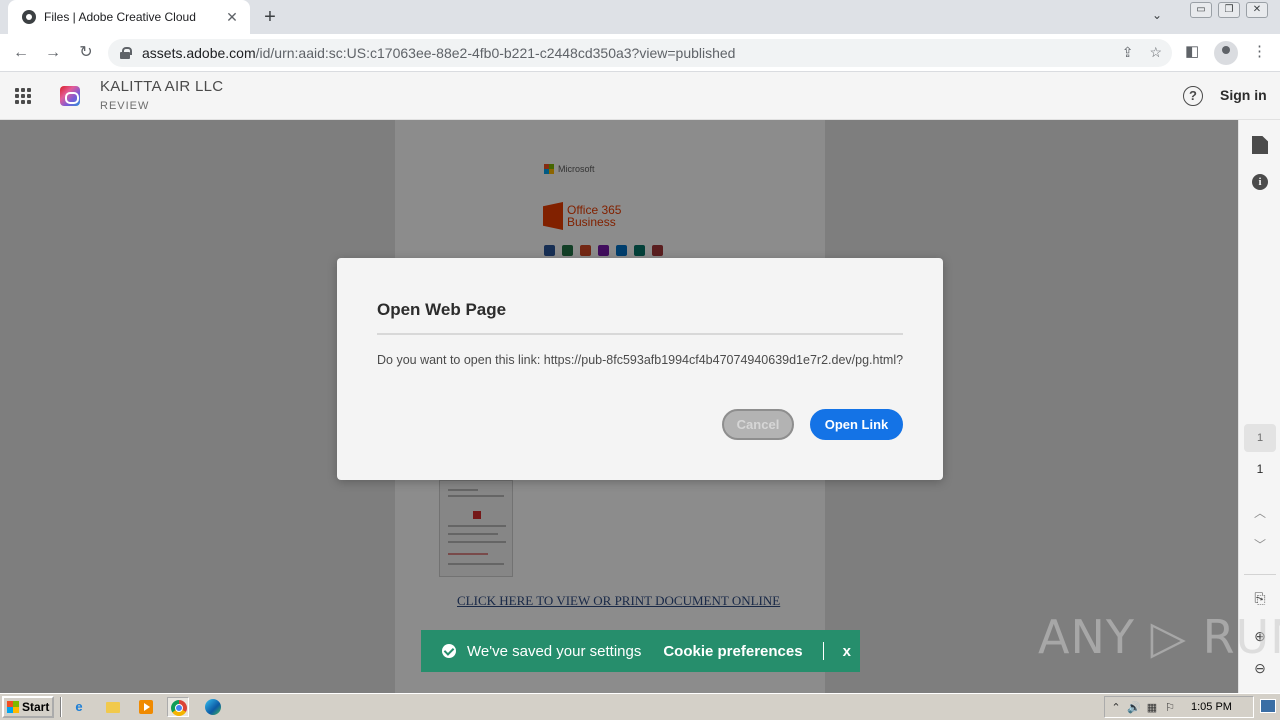 This screenshot has width=1280, height=720. Describe the element at coordinates (1260, 574) in the screenshot. I see `rail-divider` at that location.